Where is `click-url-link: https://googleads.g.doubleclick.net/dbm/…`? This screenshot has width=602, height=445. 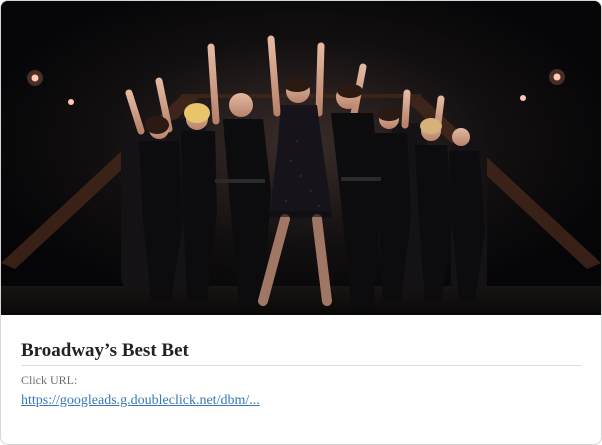 click-url-link: https://googleads.g.doubleclick.net/dbm/… is located at coordinates (140, 400).